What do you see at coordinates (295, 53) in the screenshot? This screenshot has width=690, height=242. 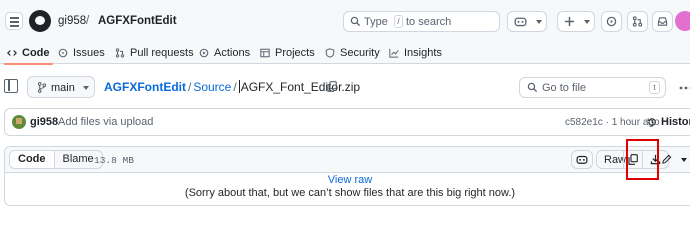 I see `tab-label: Projects` at bounding box center [295, 53].